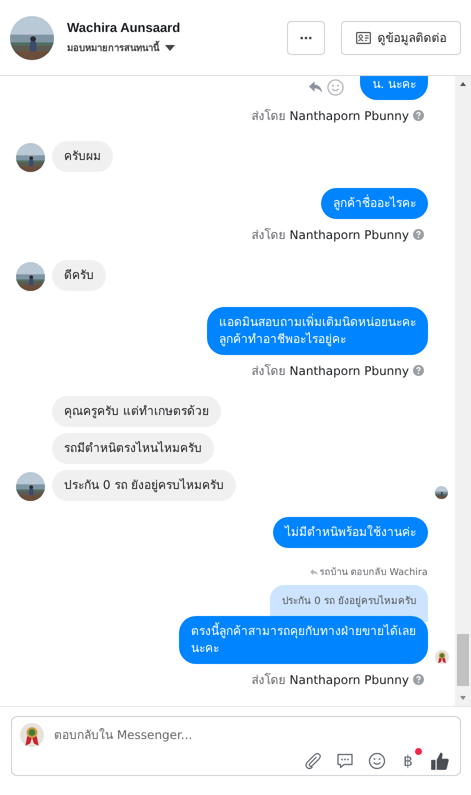 This screenshot has height=795, width=471. What do you see at coordinates (463, 391) in the screenshot?
I see `scrollbar` at bounding box center [463, 391].